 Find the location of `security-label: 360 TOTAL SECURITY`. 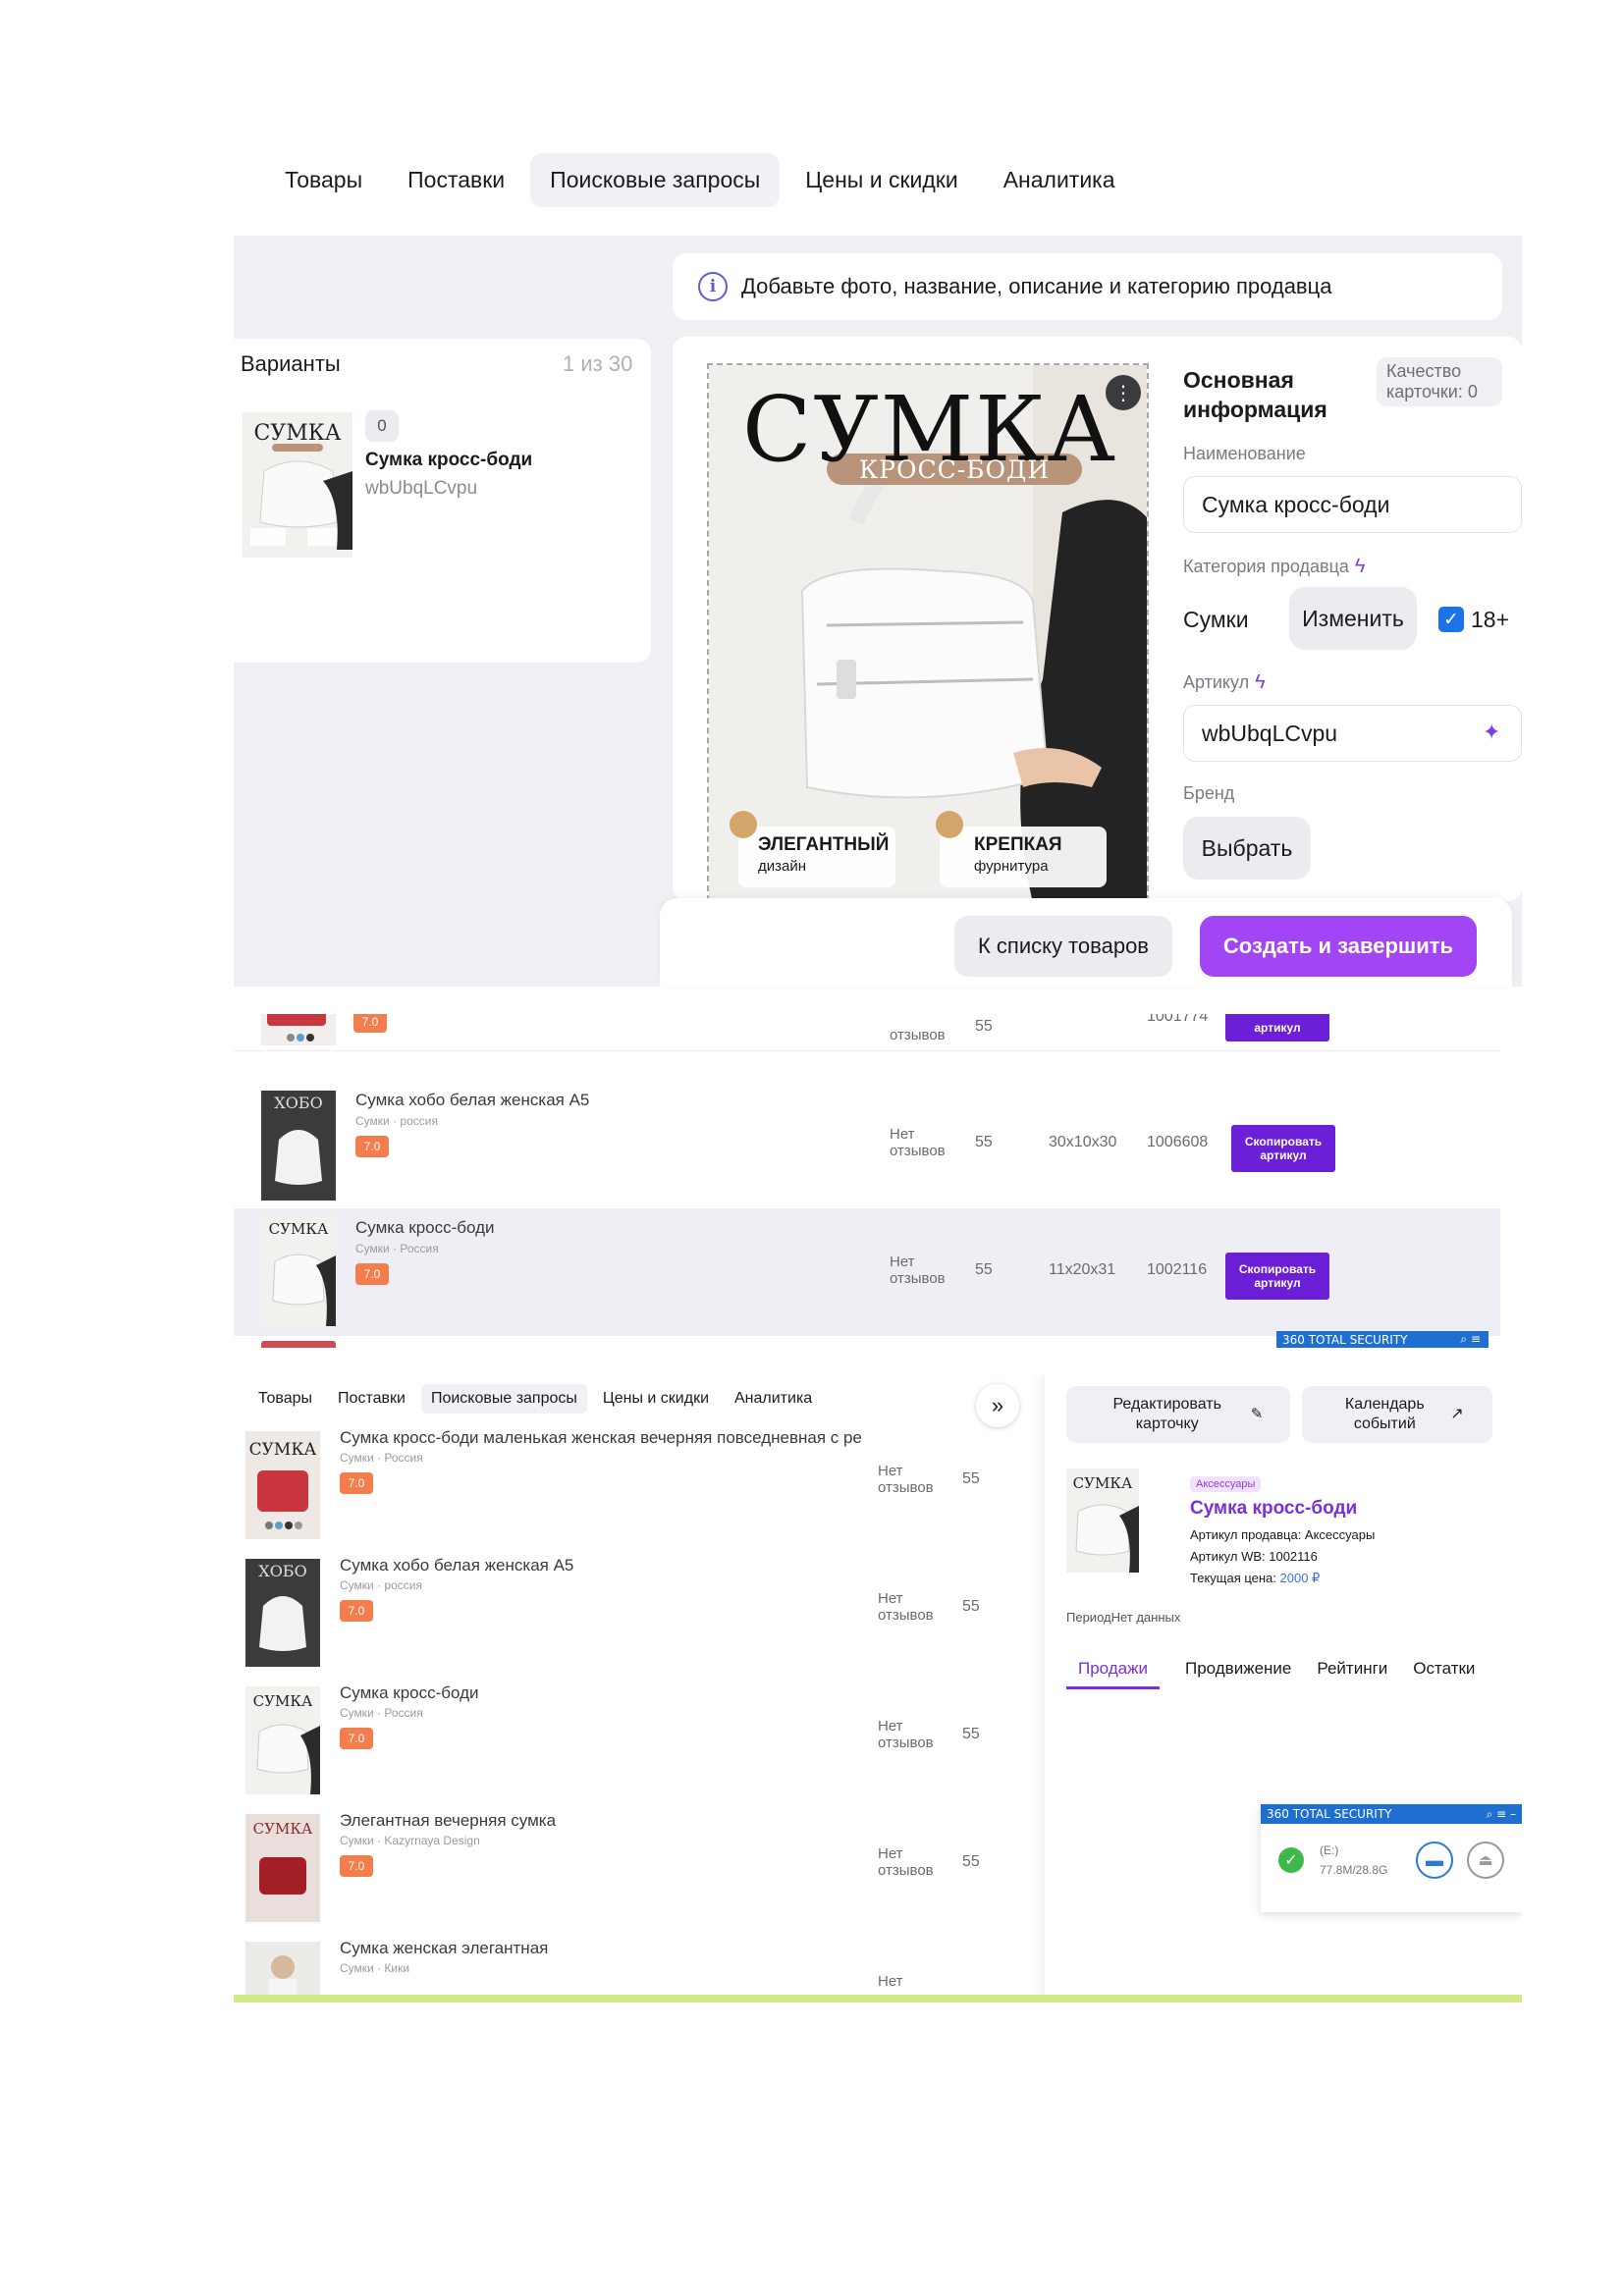

security-label: 360 TOTAL SECURITY is located at coordinates (1345, 1339).